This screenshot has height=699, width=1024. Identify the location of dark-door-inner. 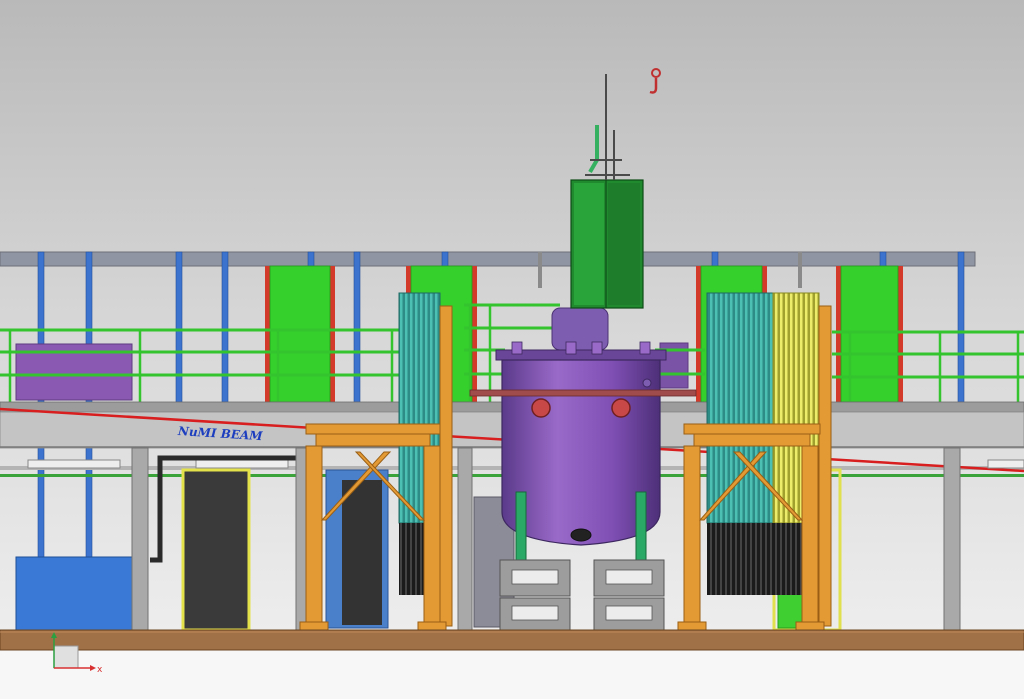
(362, 552).